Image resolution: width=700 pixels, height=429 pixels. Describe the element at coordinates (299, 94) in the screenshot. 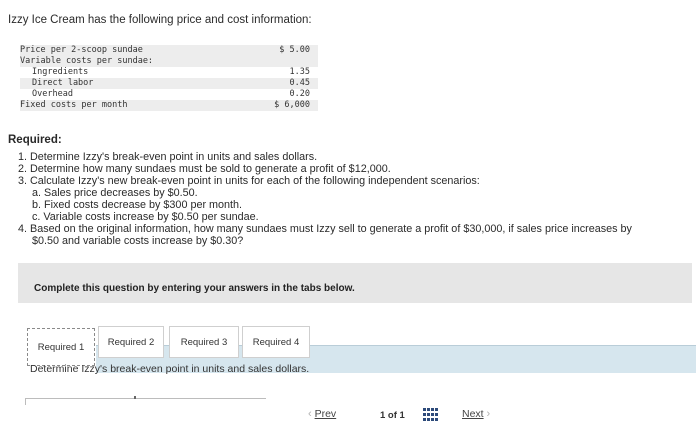

I see `row-value: 0.20` at that location.